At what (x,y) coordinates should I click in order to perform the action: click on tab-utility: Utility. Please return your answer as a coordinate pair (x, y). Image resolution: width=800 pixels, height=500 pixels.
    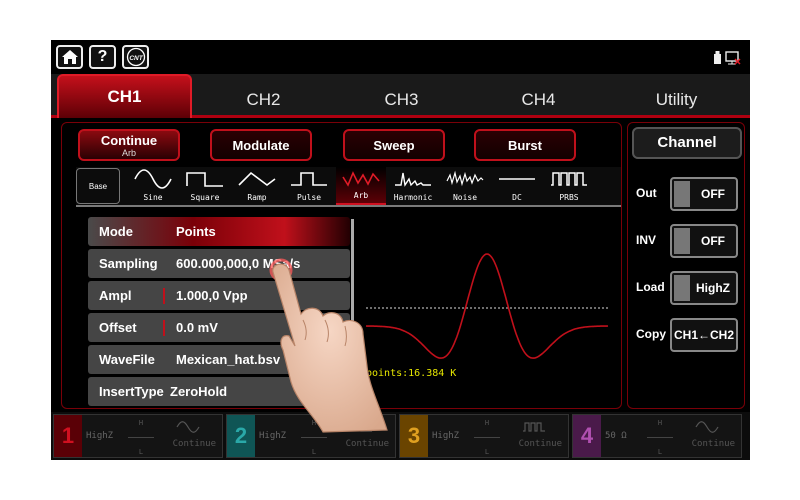
    Looking at the image, I should click on (676, 100).